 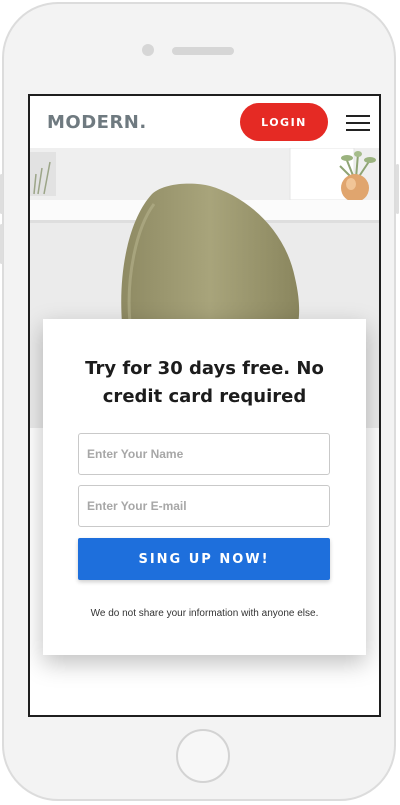 I want to click on volume-up-button, so click(x=1, y=194).